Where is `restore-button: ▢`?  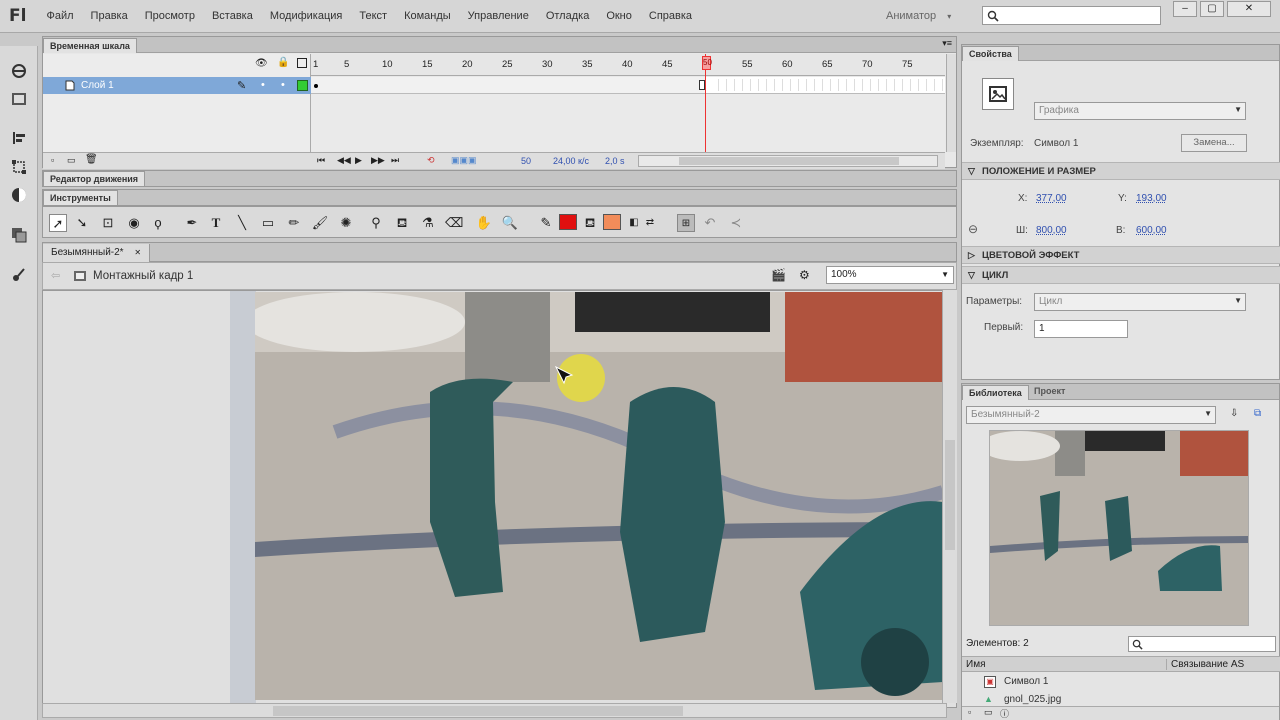
restore-button: ▢ is located at coordinates (1212, 9).